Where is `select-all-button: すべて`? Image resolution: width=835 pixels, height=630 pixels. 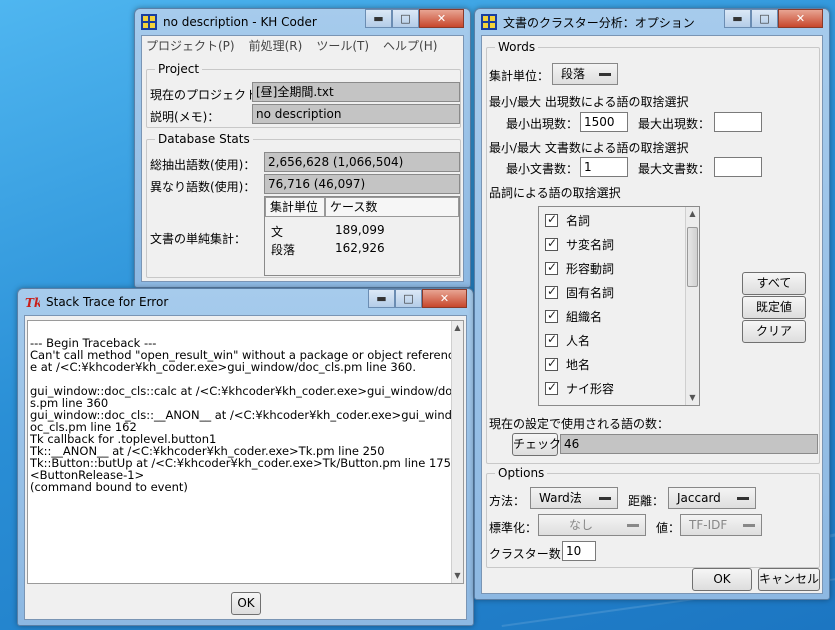 select-all-button: すべて is located at coordinates (774, 283).